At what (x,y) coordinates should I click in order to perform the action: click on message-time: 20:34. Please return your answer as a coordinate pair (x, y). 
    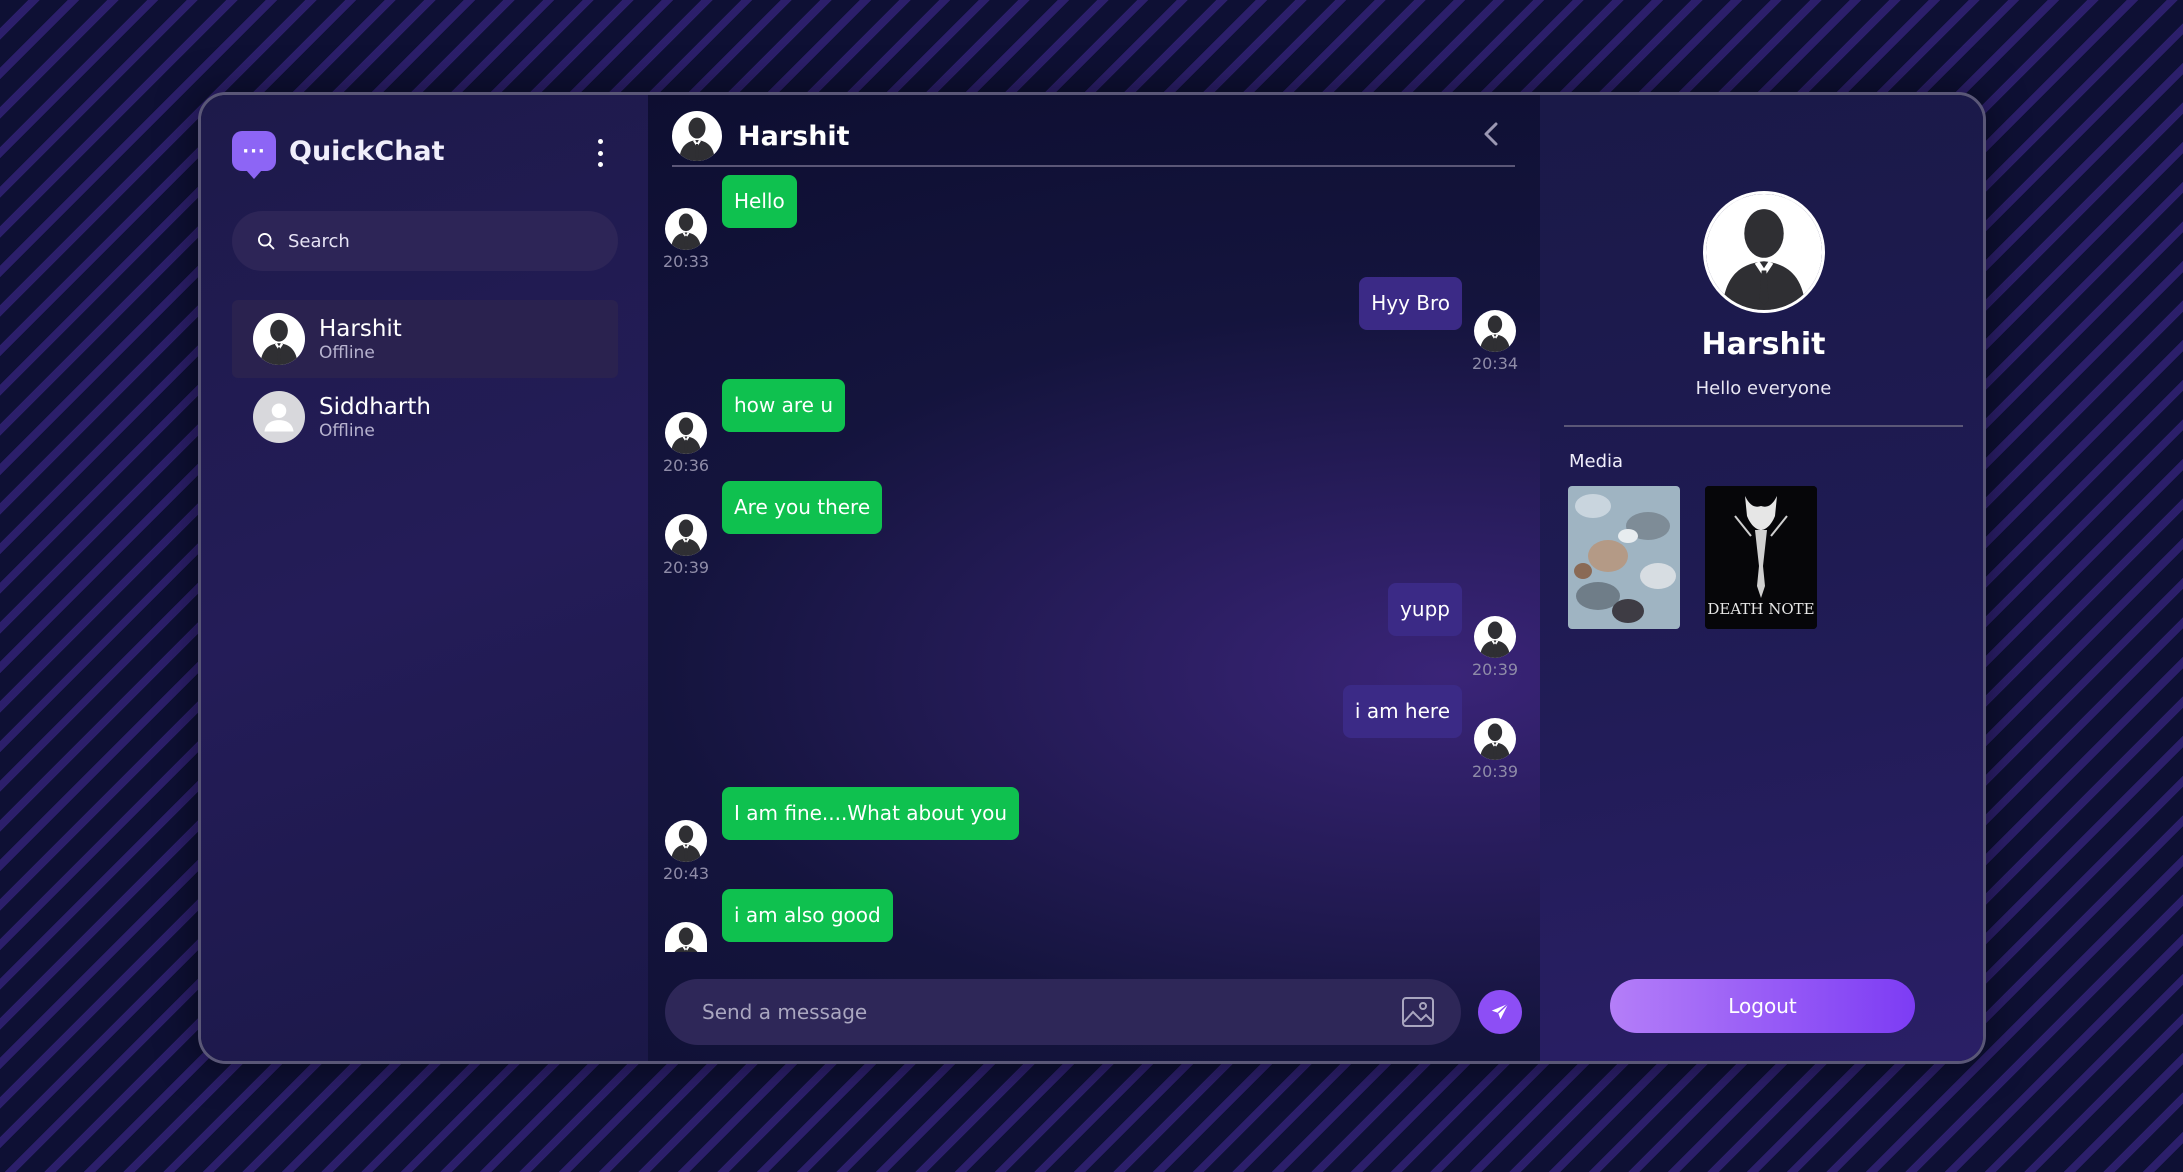
    Looking at the image, I should click on (1495, 363).